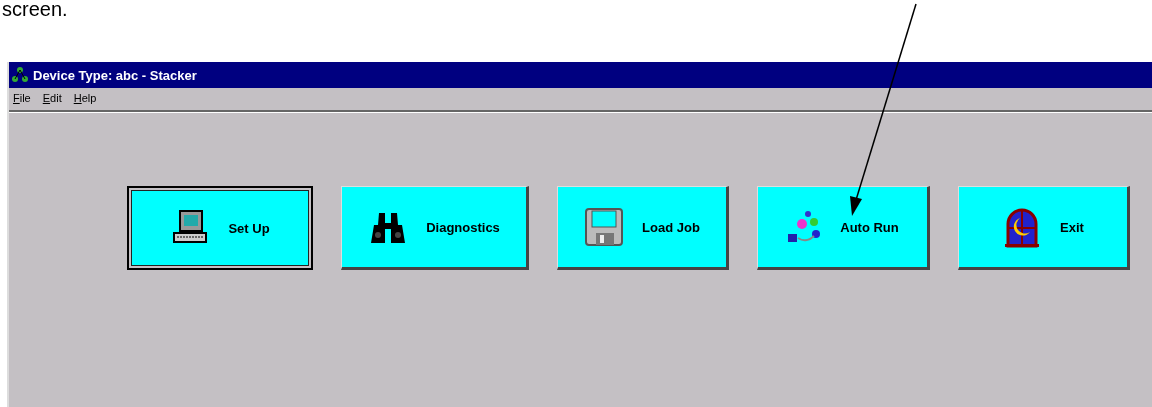  What do you see at coordinates (115, 75) in the screenshot?
I see `window-title: Device Type: abc - Stacker` at bounding box center [115, 75].